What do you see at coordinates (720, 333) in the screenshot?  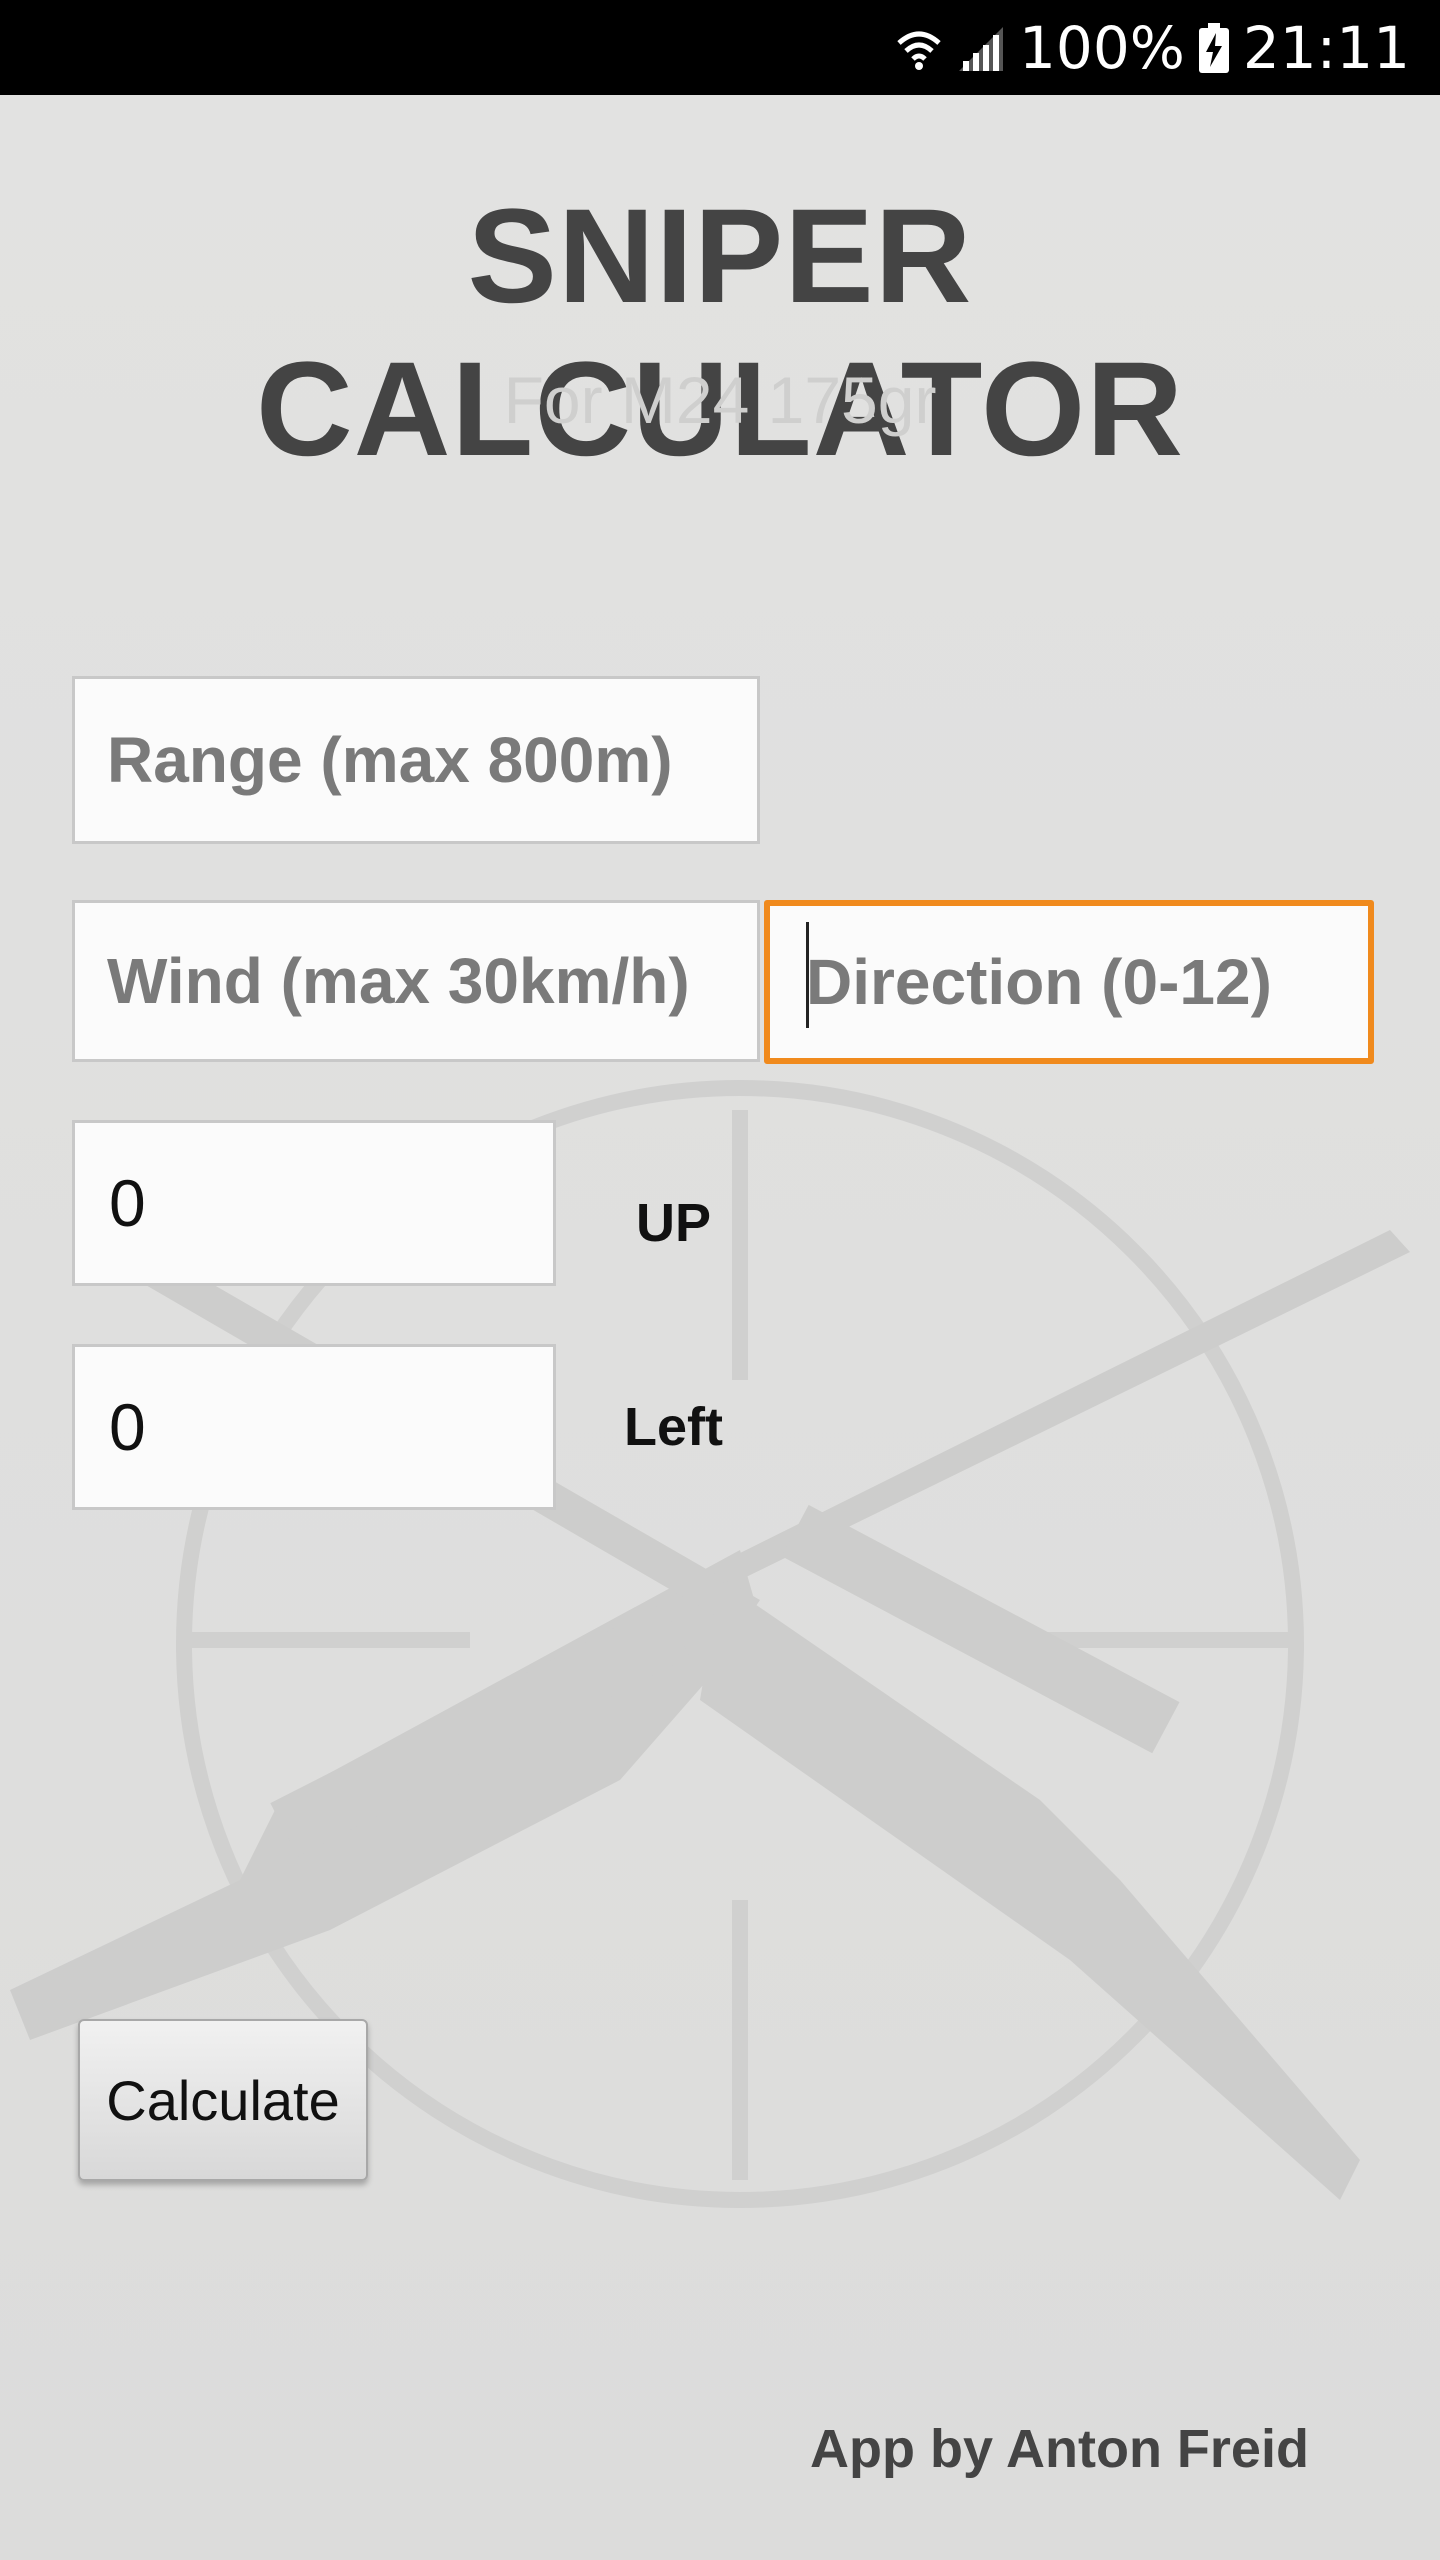 I see `app-title: SNIPER CALCULATOR` at bounding box center [720, 333].